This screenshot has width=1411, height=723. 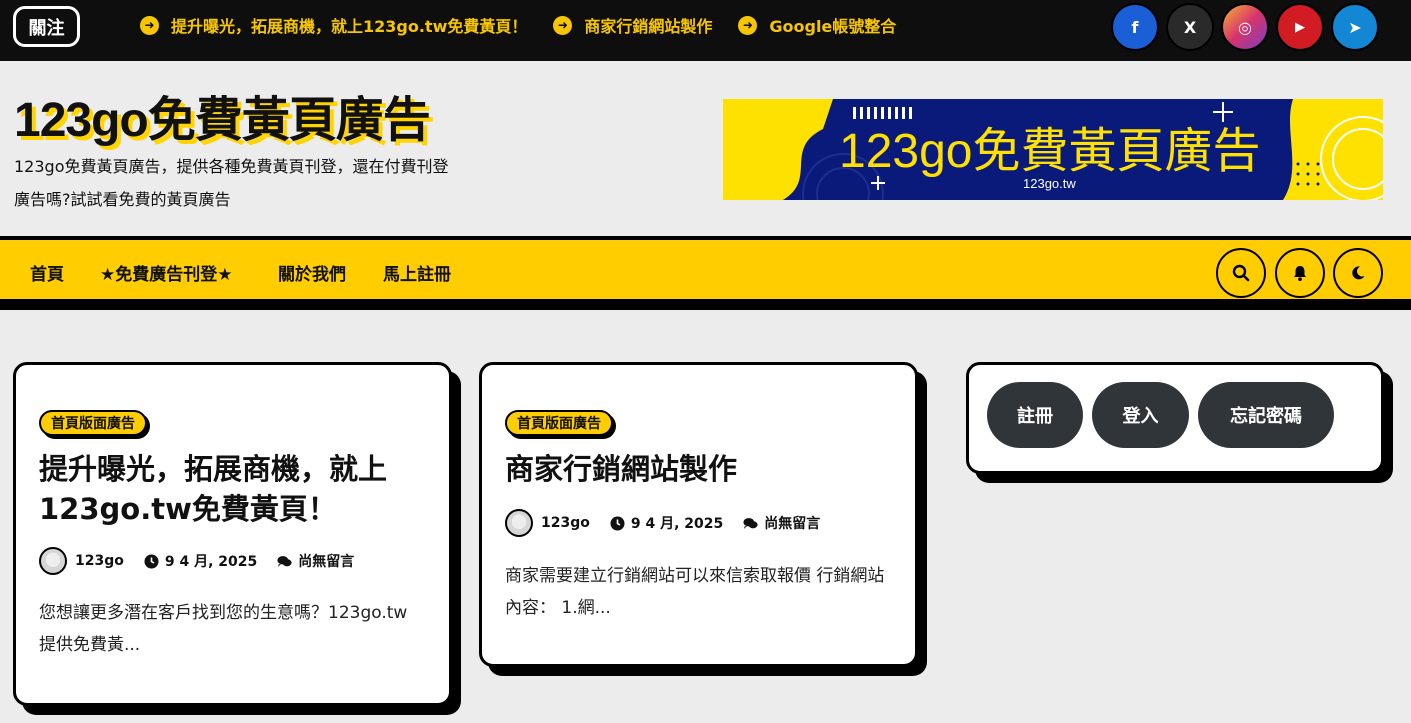 I want to click on follow-button: 關注, so click(x=46, y=26).